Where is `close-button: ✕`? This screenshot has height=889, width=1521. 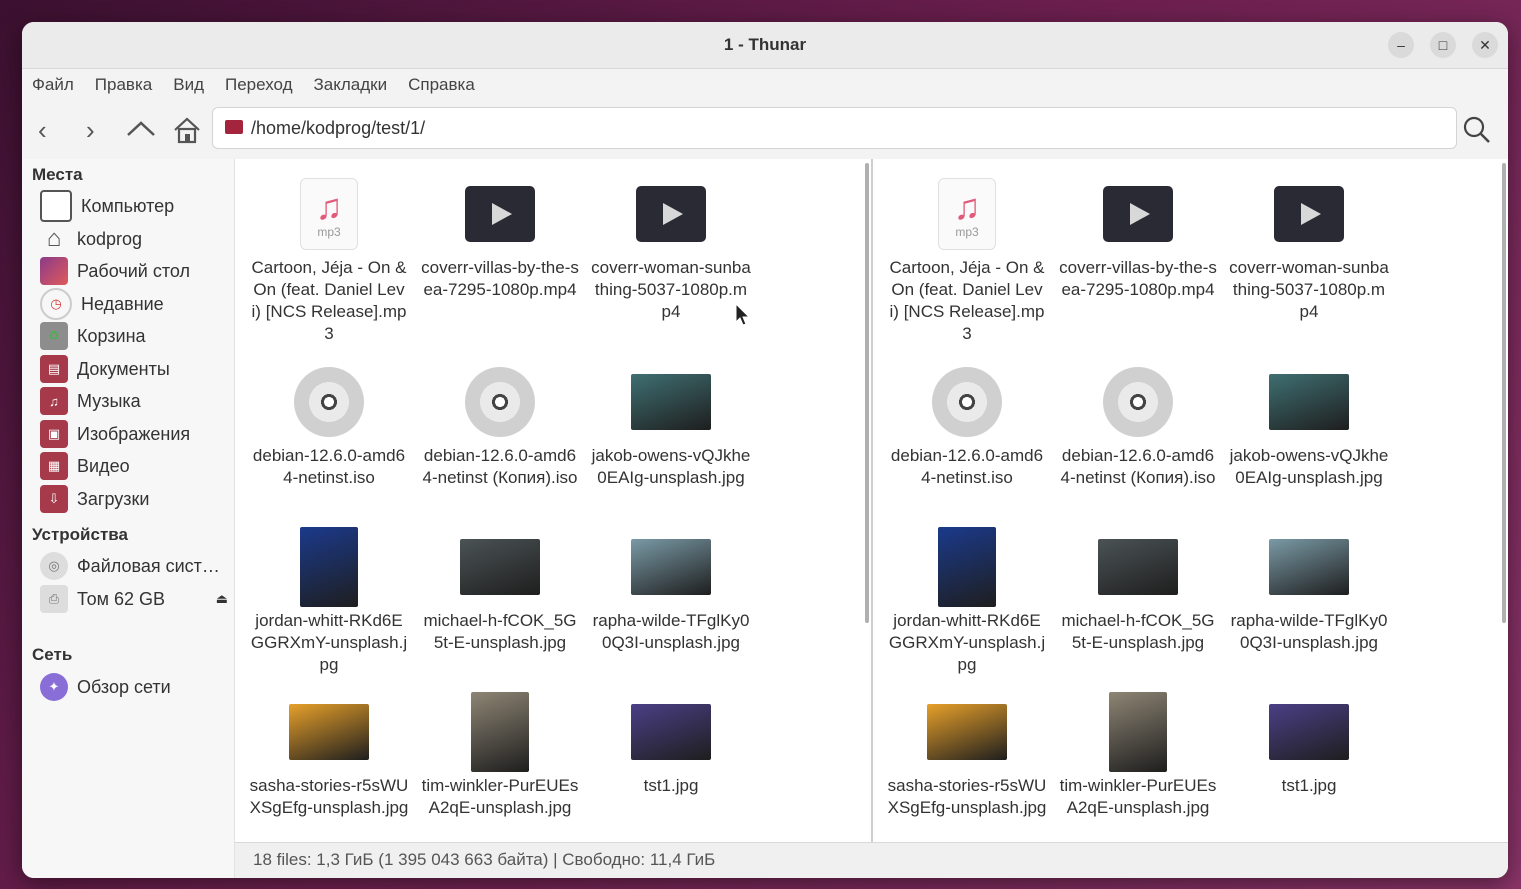
close-button: ✕ is located at coordinates (1485, 45).